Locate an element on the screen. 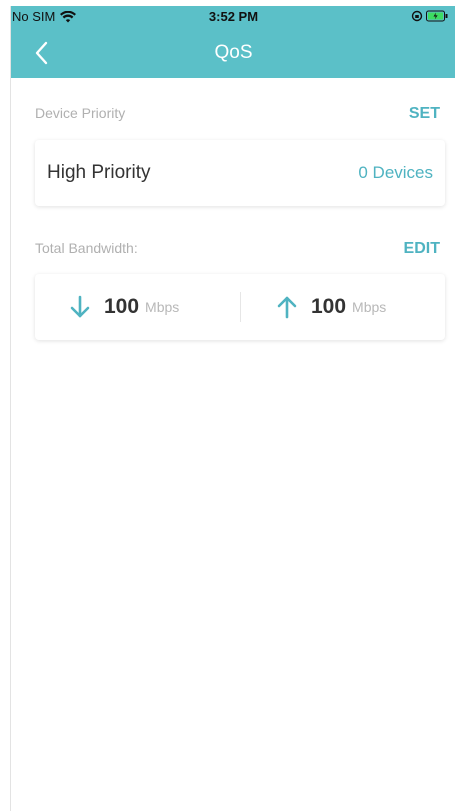 This screenshot has height=811, width=455. download-value: 100 is located at coordinates (122, 306).